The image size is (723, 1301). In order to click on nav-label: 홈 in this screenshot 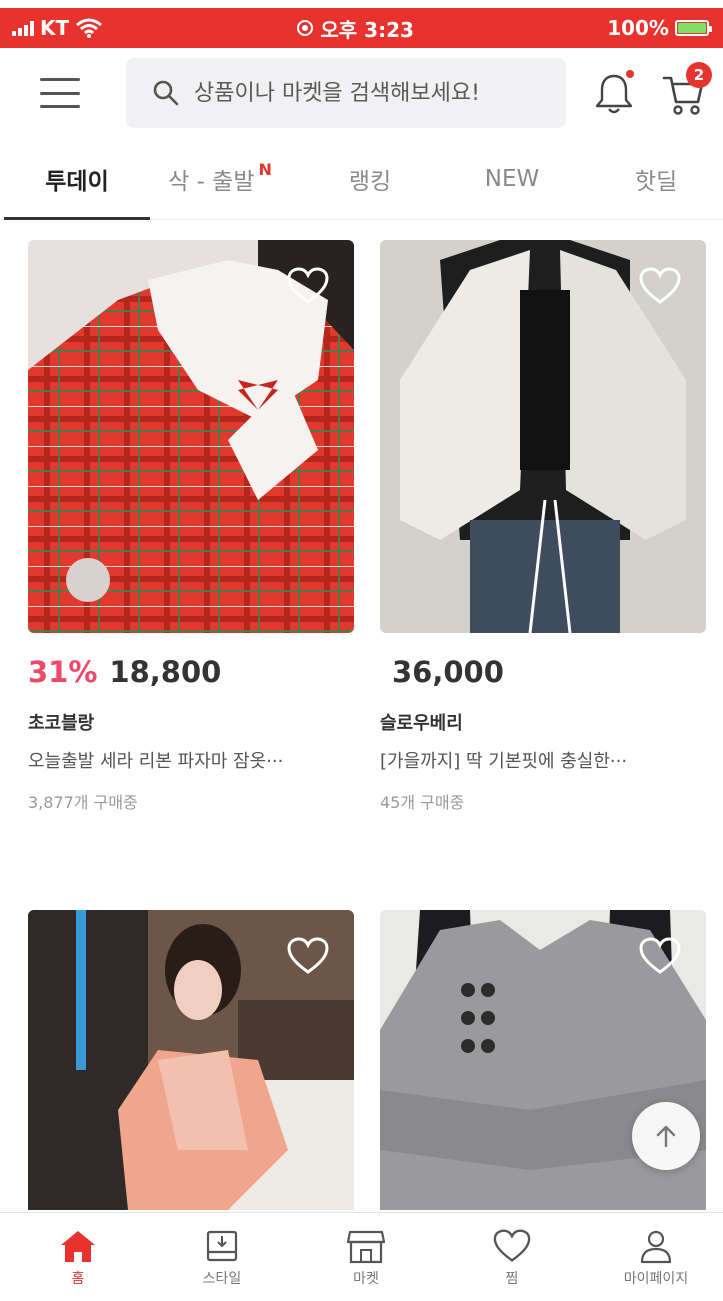, I will do `click(78, 1278)`.